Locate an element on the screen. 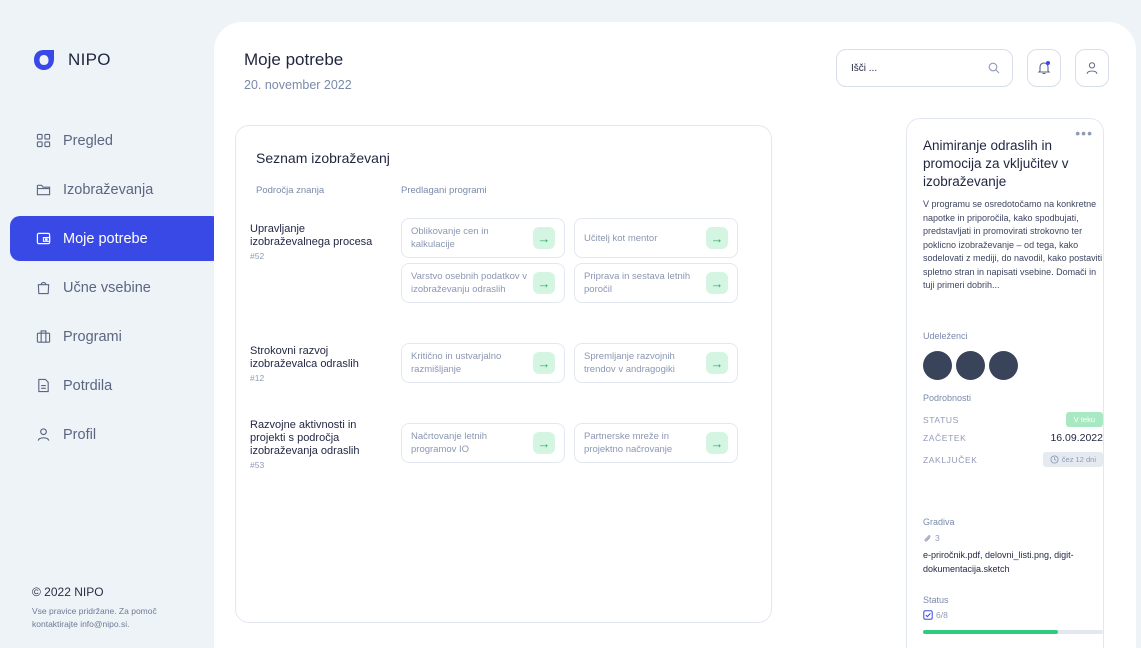 Image resolution: width=1141 pixels, height=648 pixels. end-badge: čez 12 dni is located at coordinates (1072, 459).